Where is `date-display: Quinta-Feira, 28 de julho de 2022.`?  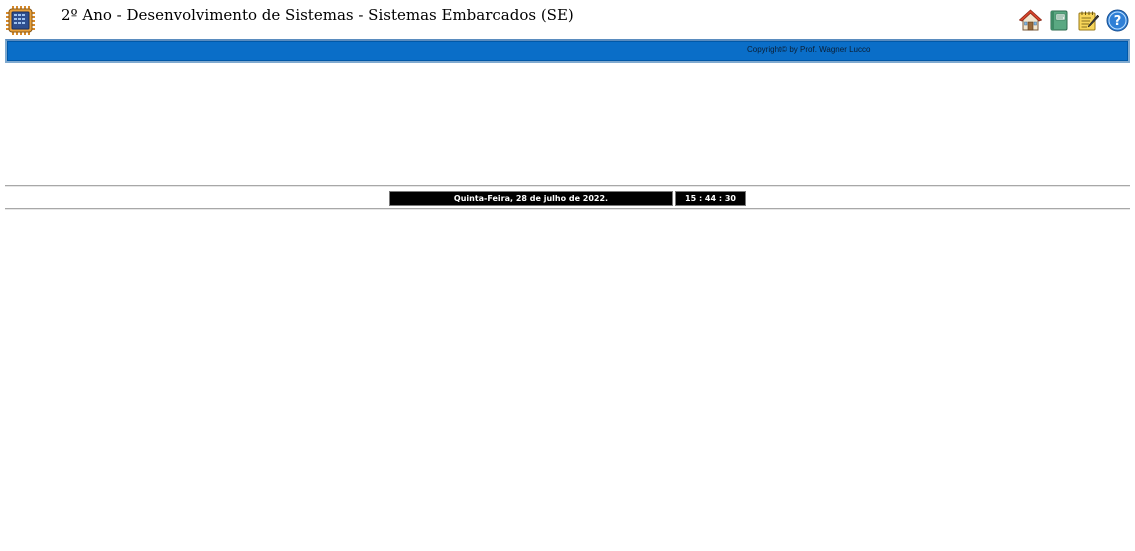
date-display: Quinta-Feira, 28 de julho de 2022. is located at coordinates (531, 198).